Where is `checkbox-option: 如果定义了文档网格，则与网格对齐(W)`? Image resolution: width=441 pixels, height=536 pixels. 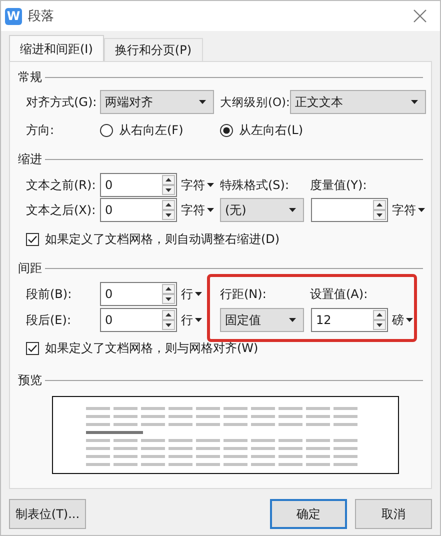
checkbox-option: 如果定义了文档网格，则与网格对齐(W) is located at coordinates (224, 348).